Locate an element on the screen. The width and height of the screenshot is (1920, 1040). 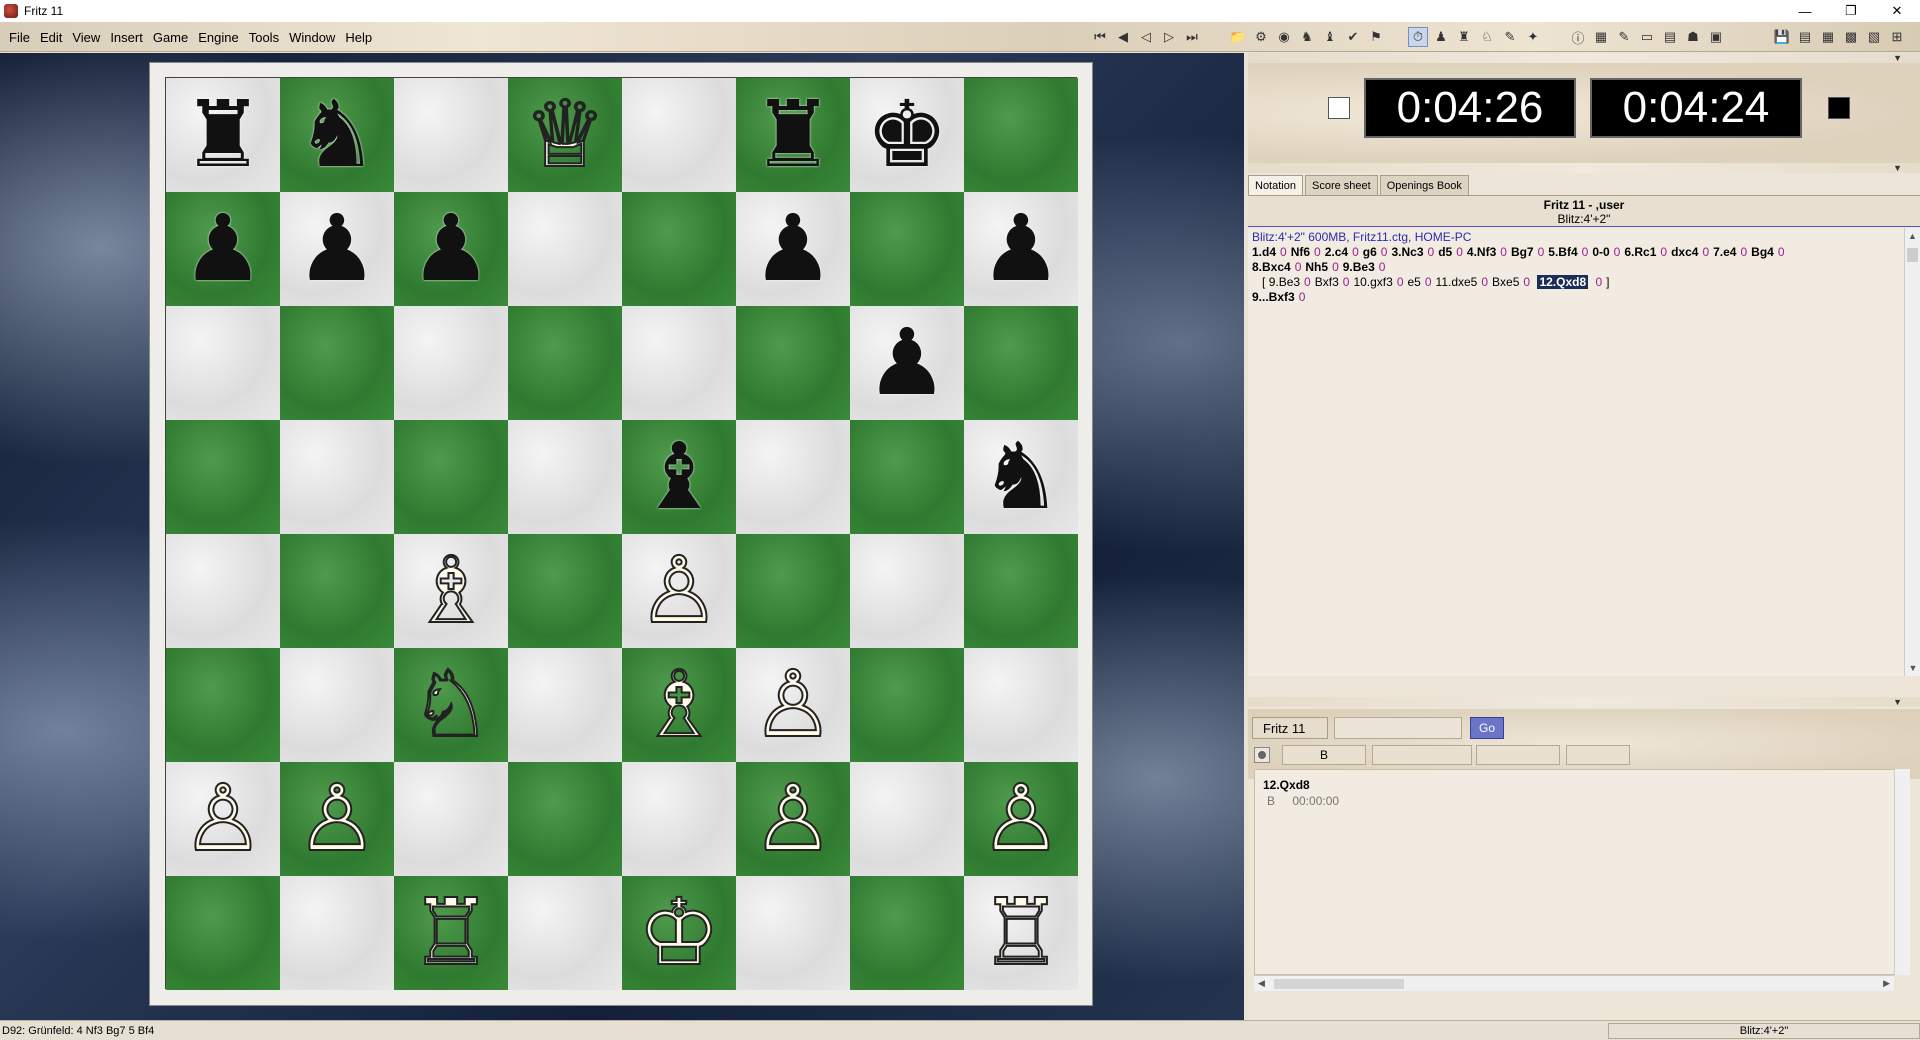
notation-move: d5 is located at coordinates (1445, 252).